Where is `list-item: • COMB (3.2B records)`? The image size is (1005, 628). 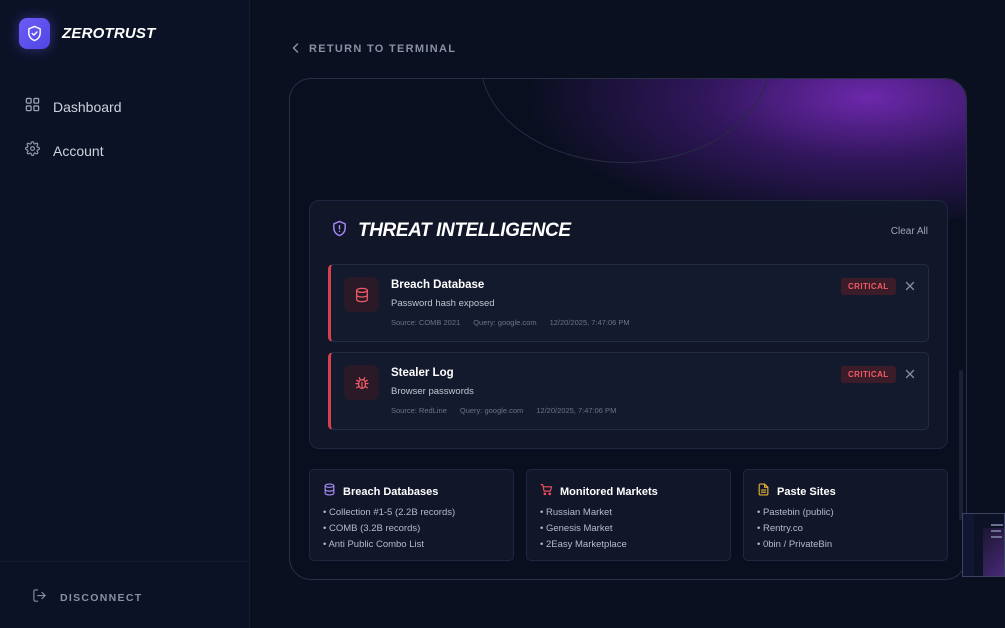 list-item: • COMB (3.2B records) is located at coordinates (372, 528).